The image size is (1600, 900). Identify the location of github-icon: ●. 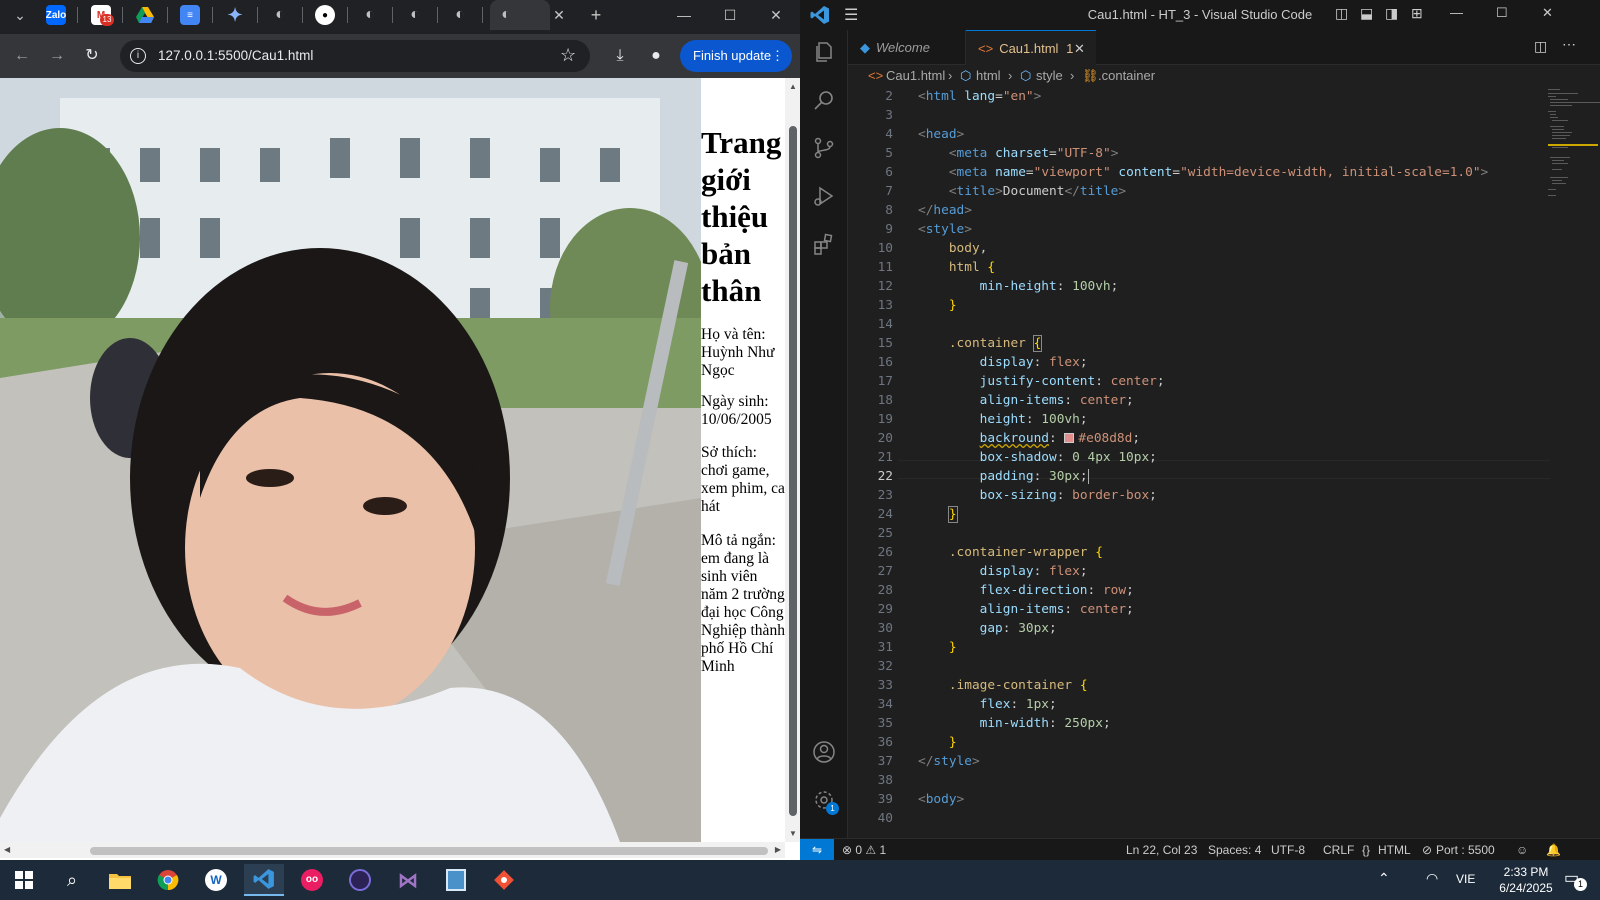
(325, 15).